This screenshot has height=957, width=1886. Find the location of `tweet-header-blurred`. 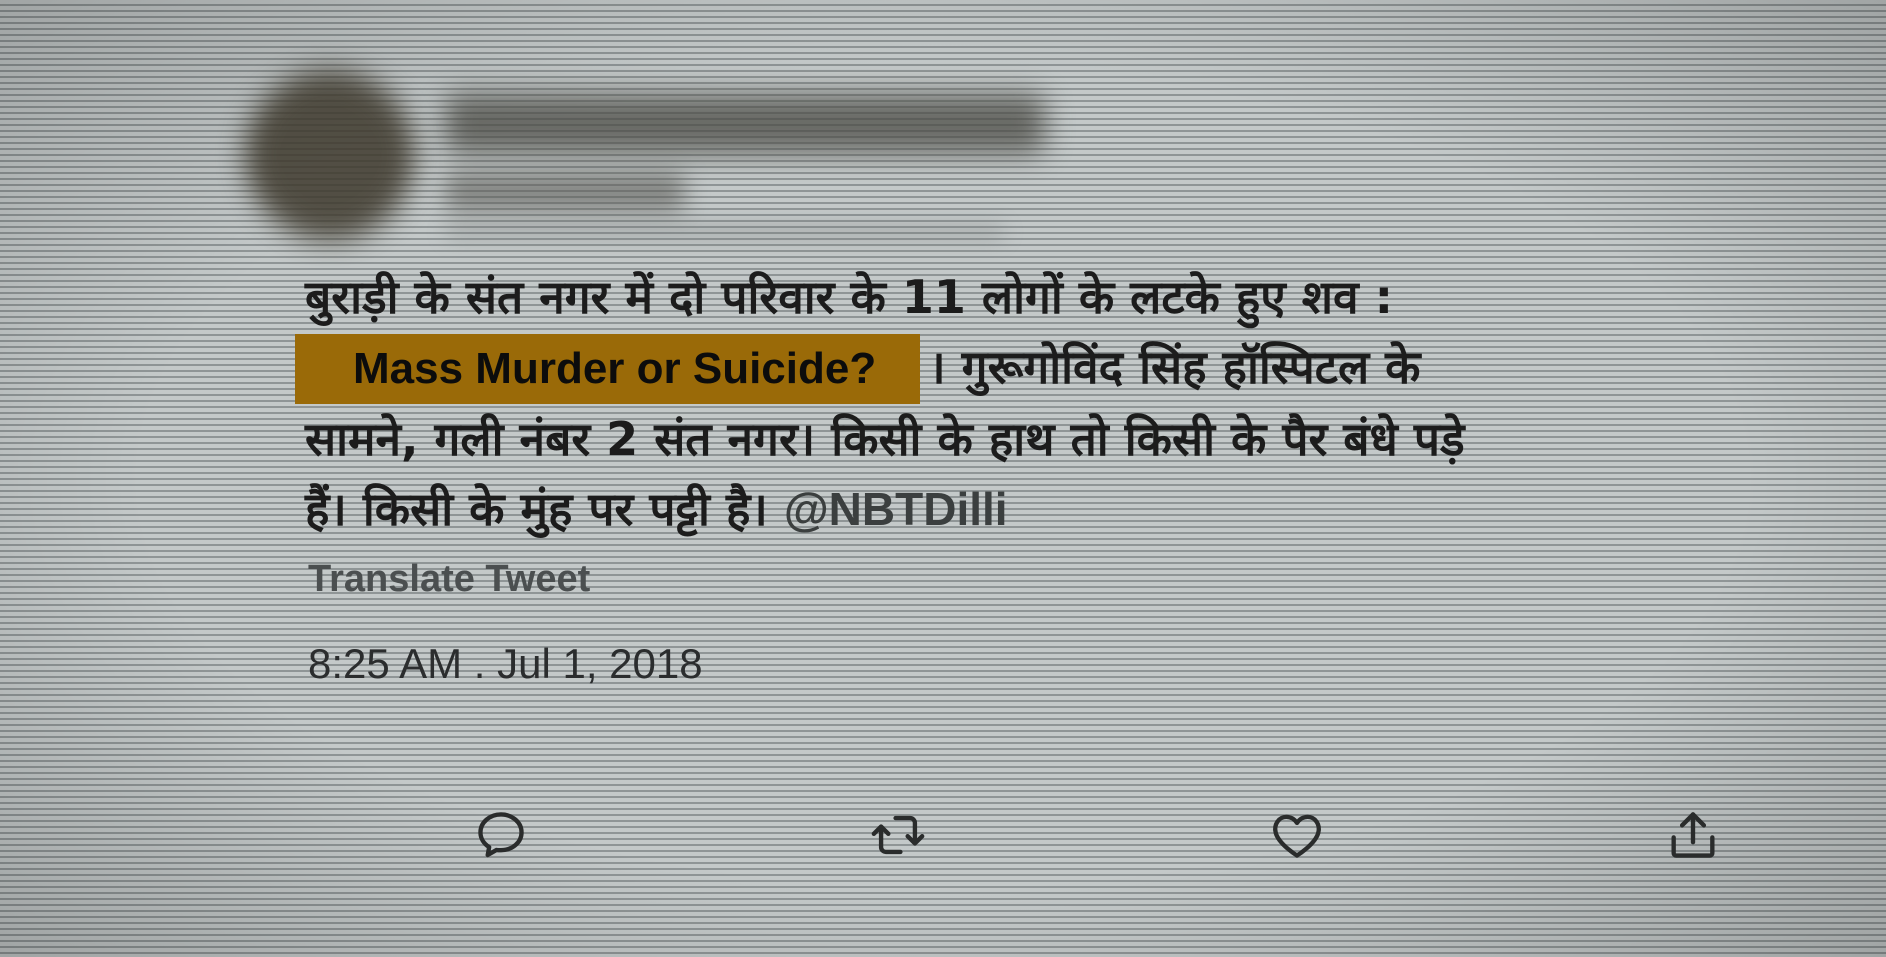

tweet-header-blurred is located at coordinates (655, 155).